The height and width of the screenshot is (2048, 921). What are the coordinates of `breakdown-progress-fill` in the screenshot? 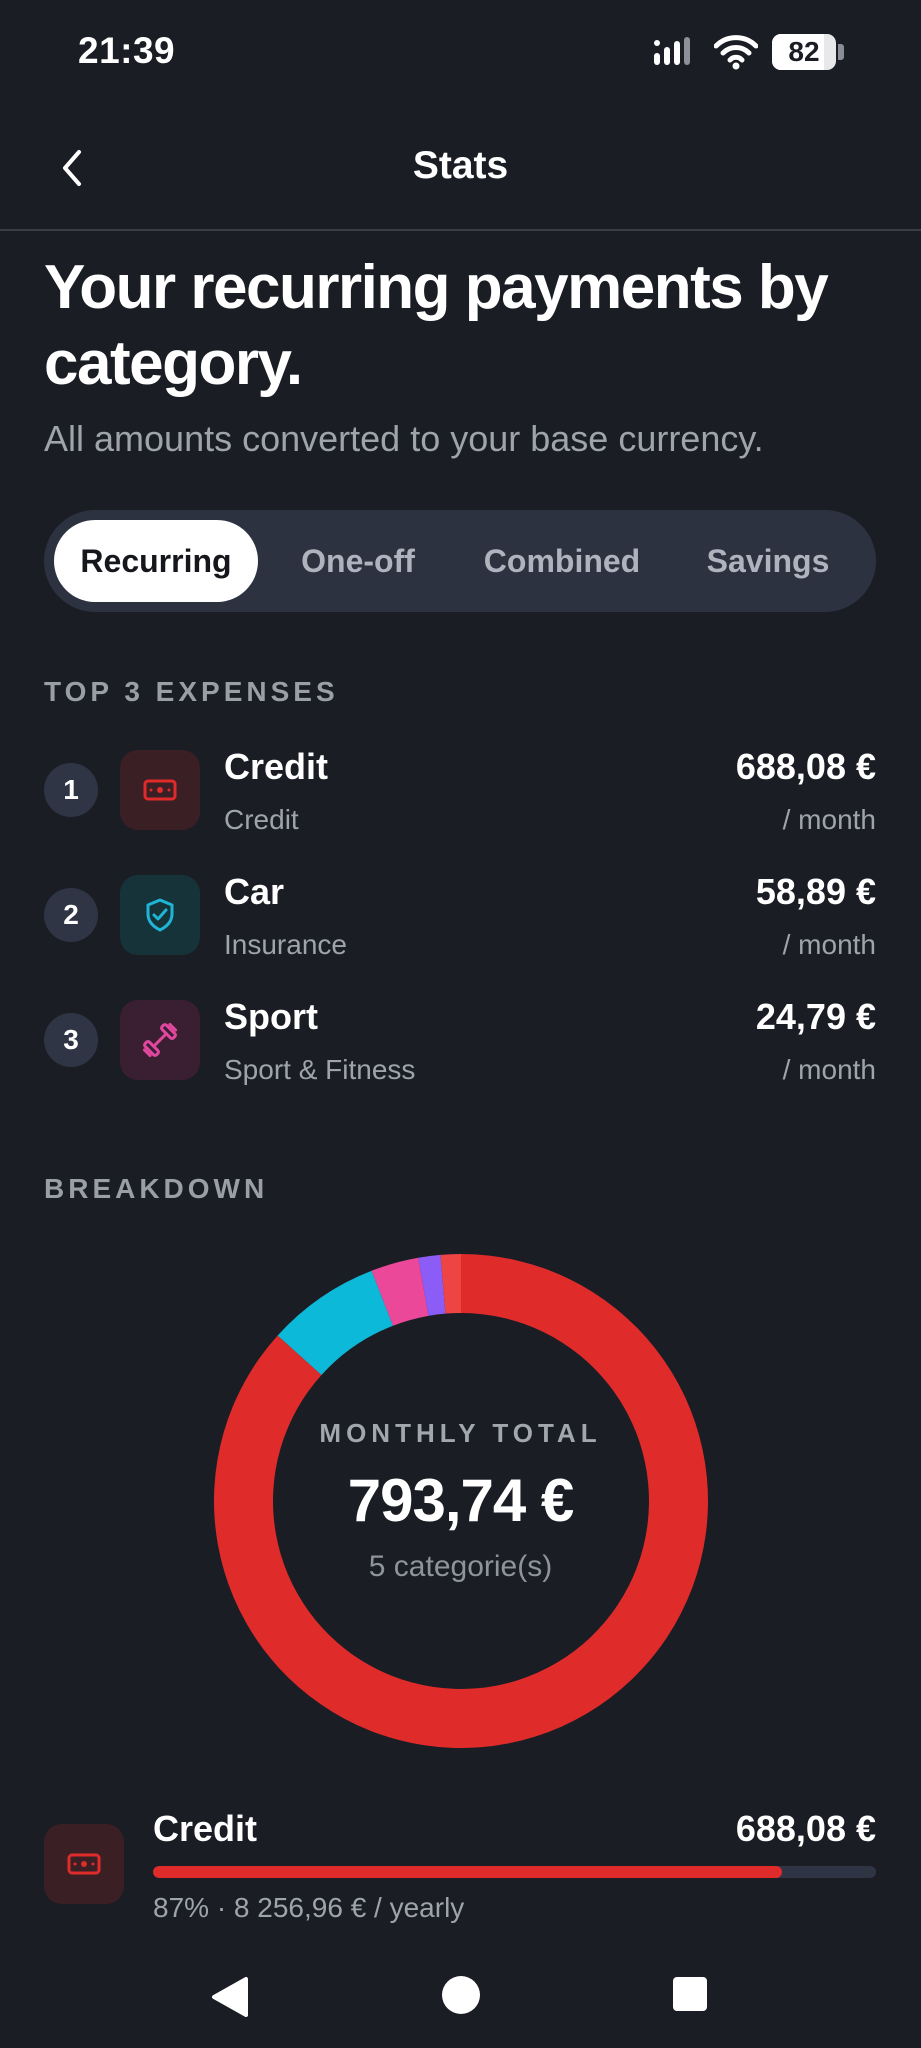 It's located at (467, 1872).